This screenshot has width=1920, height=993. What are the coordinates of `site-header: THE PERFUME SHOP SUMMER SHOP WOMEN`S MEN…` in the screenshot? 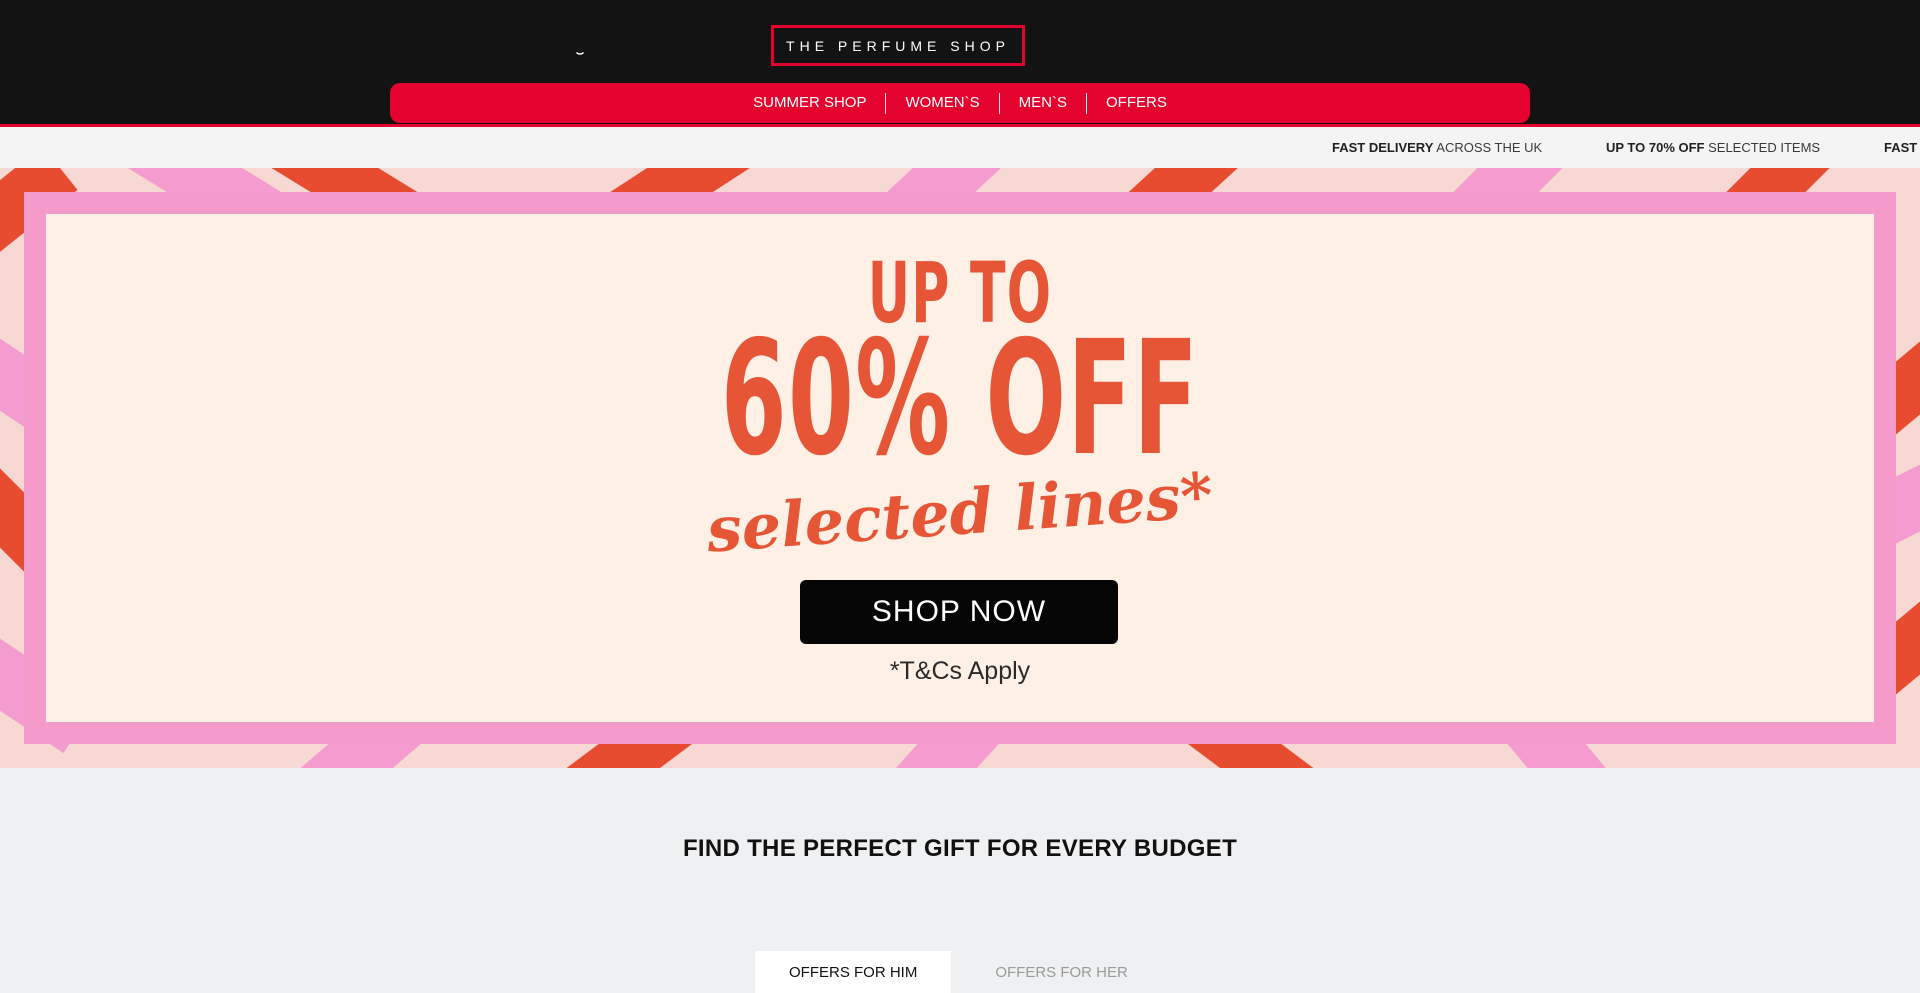 It's located at (960, 63).